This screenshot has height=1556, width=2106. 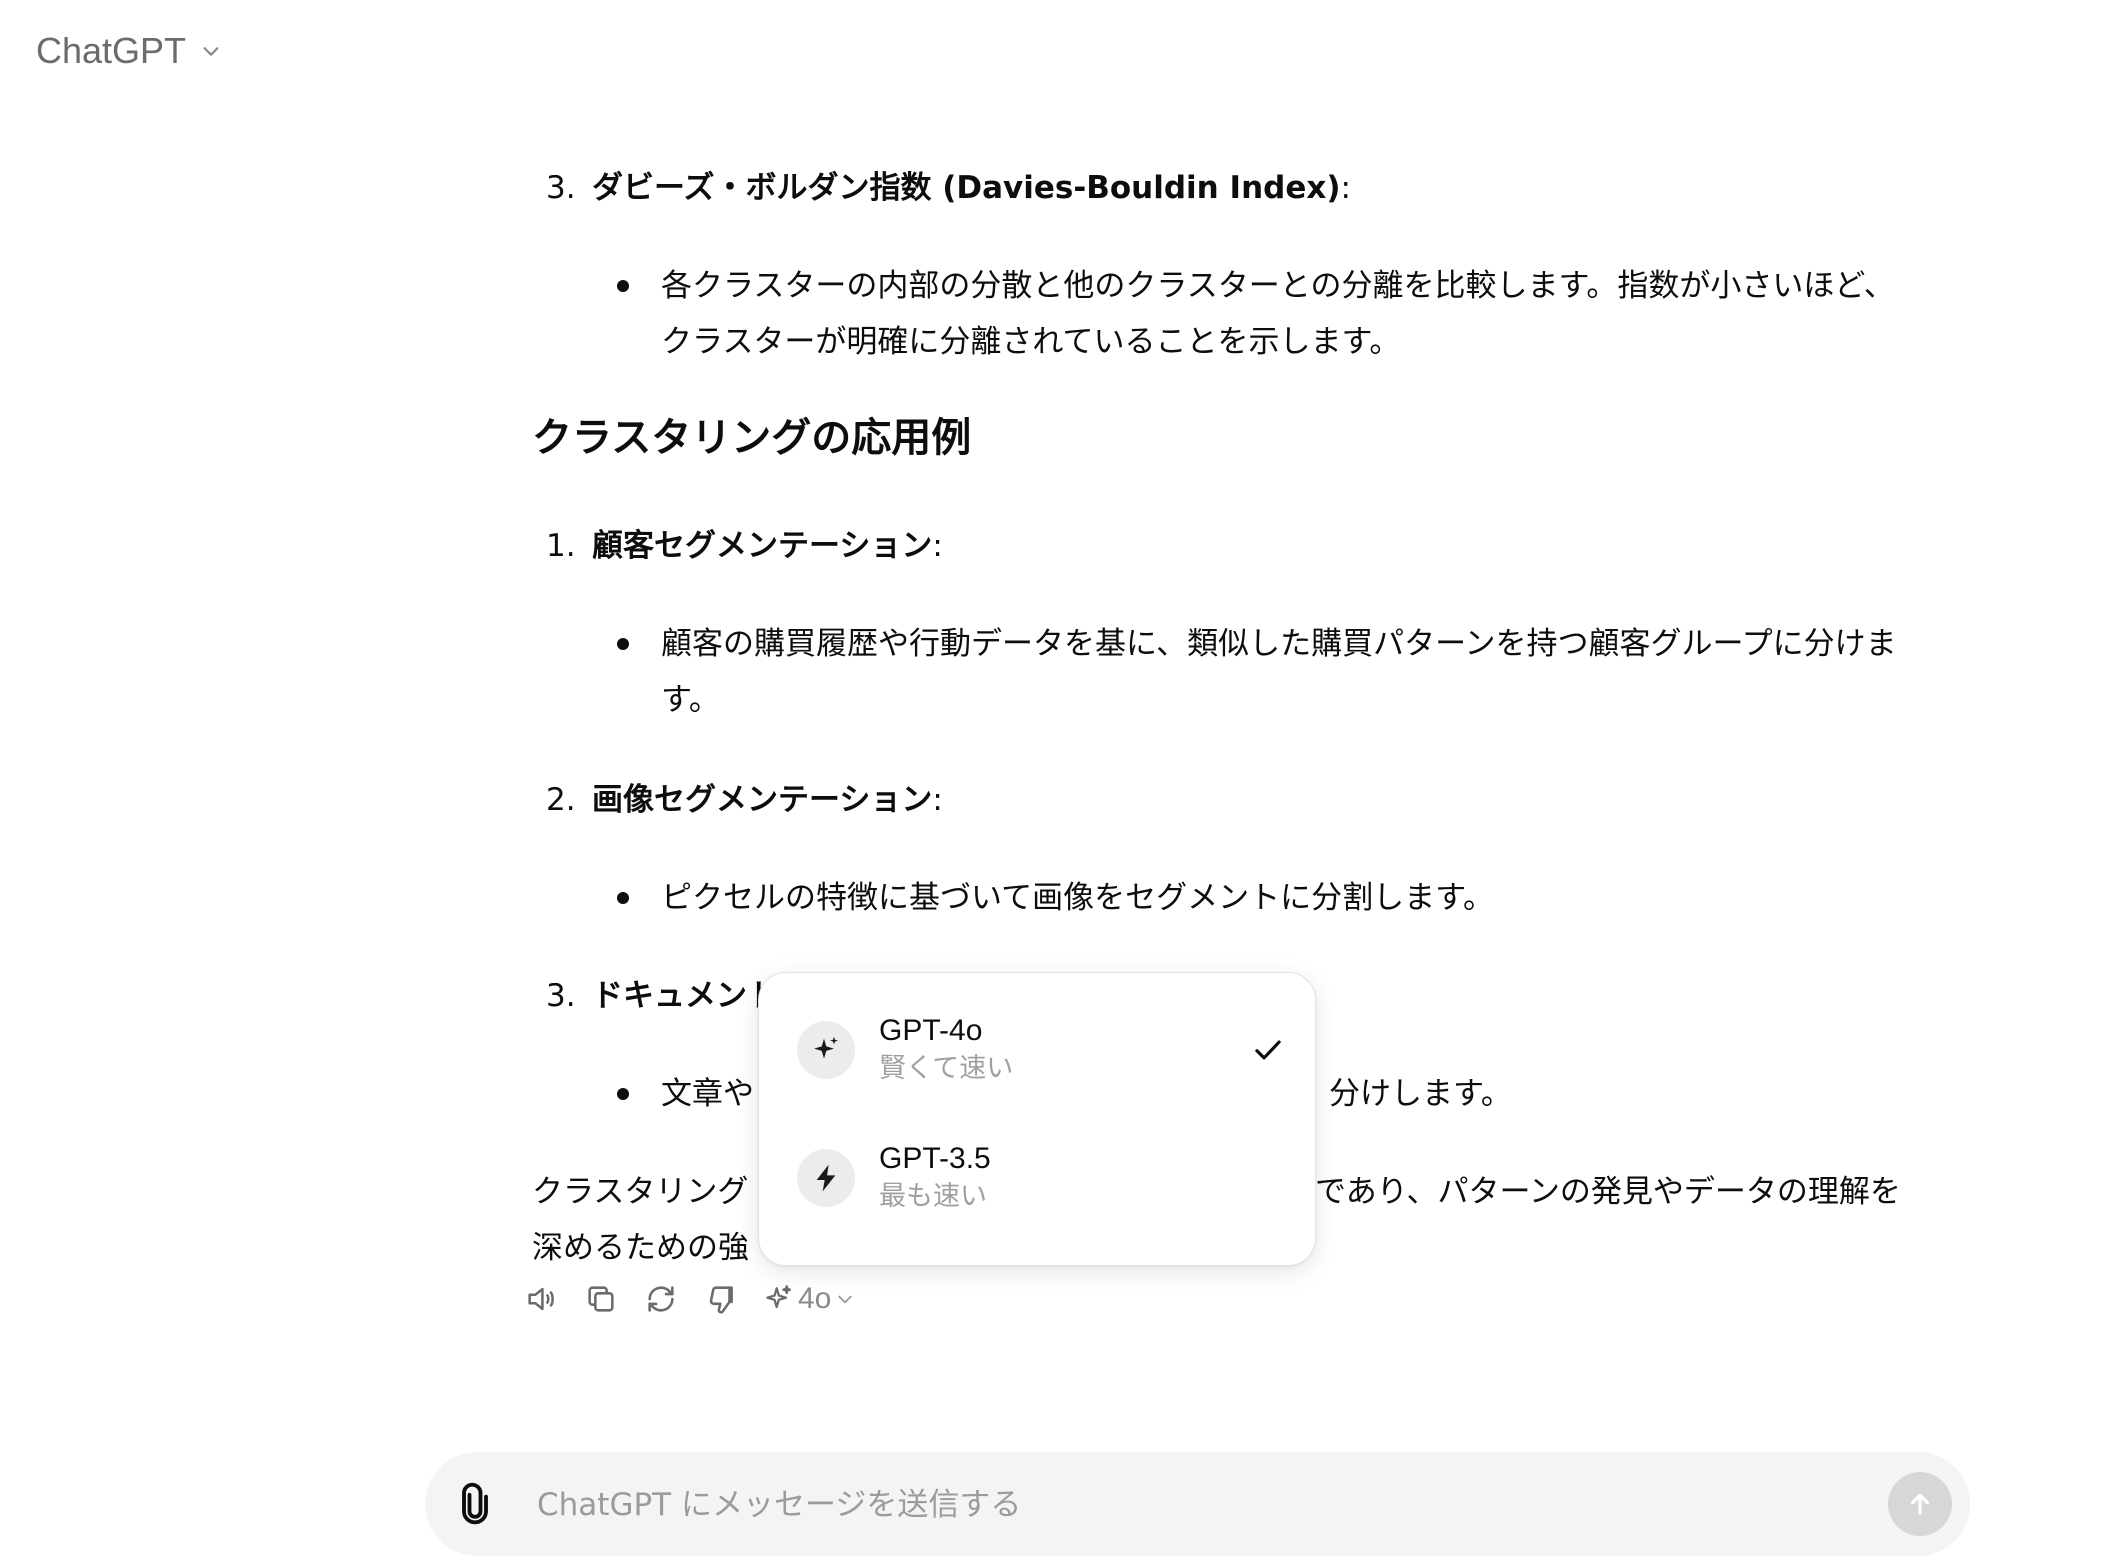 I want to click on model-option-gpt-4o: GPT-4o 賢くて速い, so click(x=1042, y=1050).